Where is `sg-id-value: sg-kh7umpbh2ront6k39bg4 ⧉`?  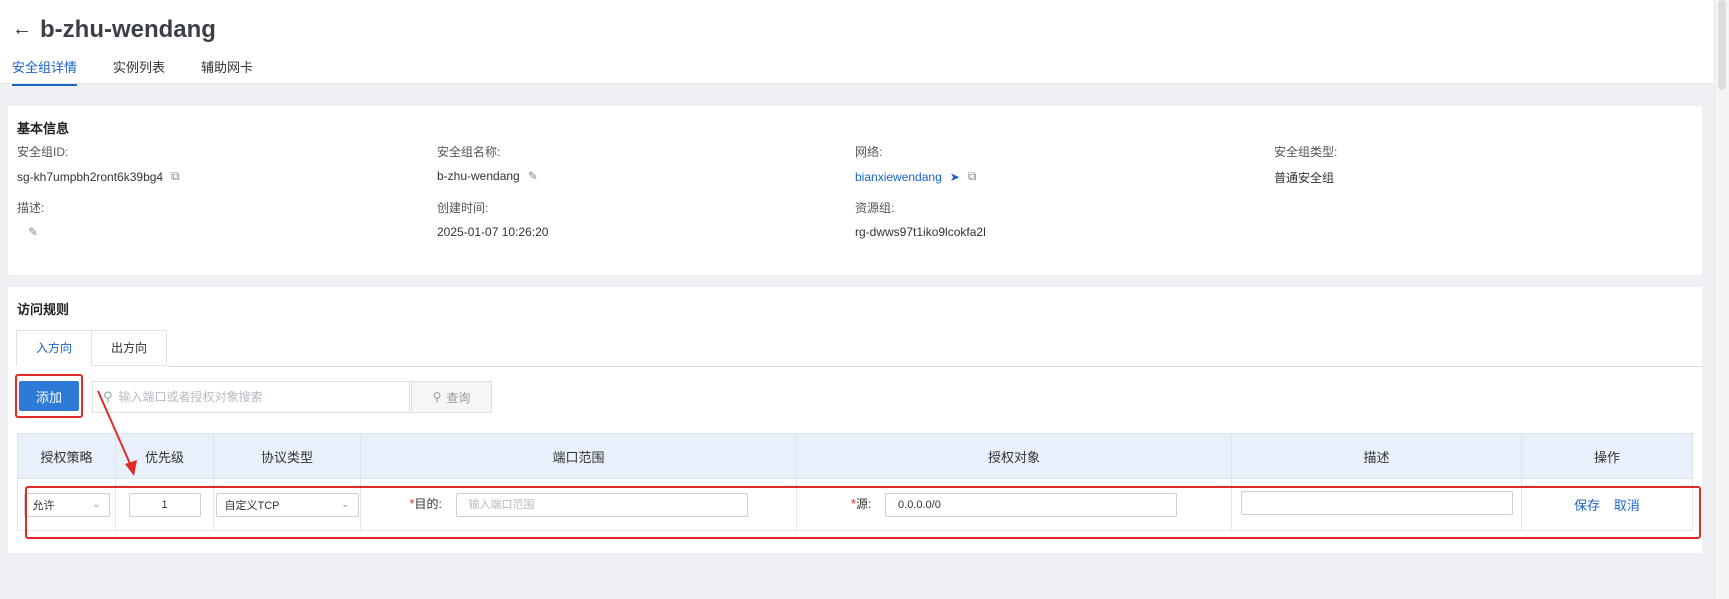
sg-id-value: sg-kh7umpbh2ront6k39bg4 ⧉ is located at coordinates (98, 176).